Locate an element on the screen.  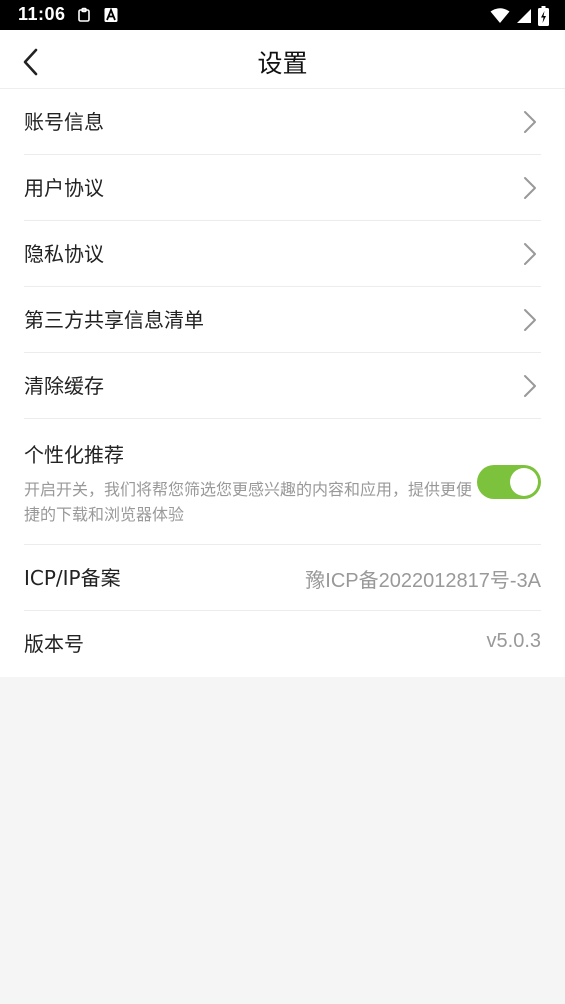
menu-item-third-party-sharing: 第三方共享信息清单 is located at coordinates (282, 320).